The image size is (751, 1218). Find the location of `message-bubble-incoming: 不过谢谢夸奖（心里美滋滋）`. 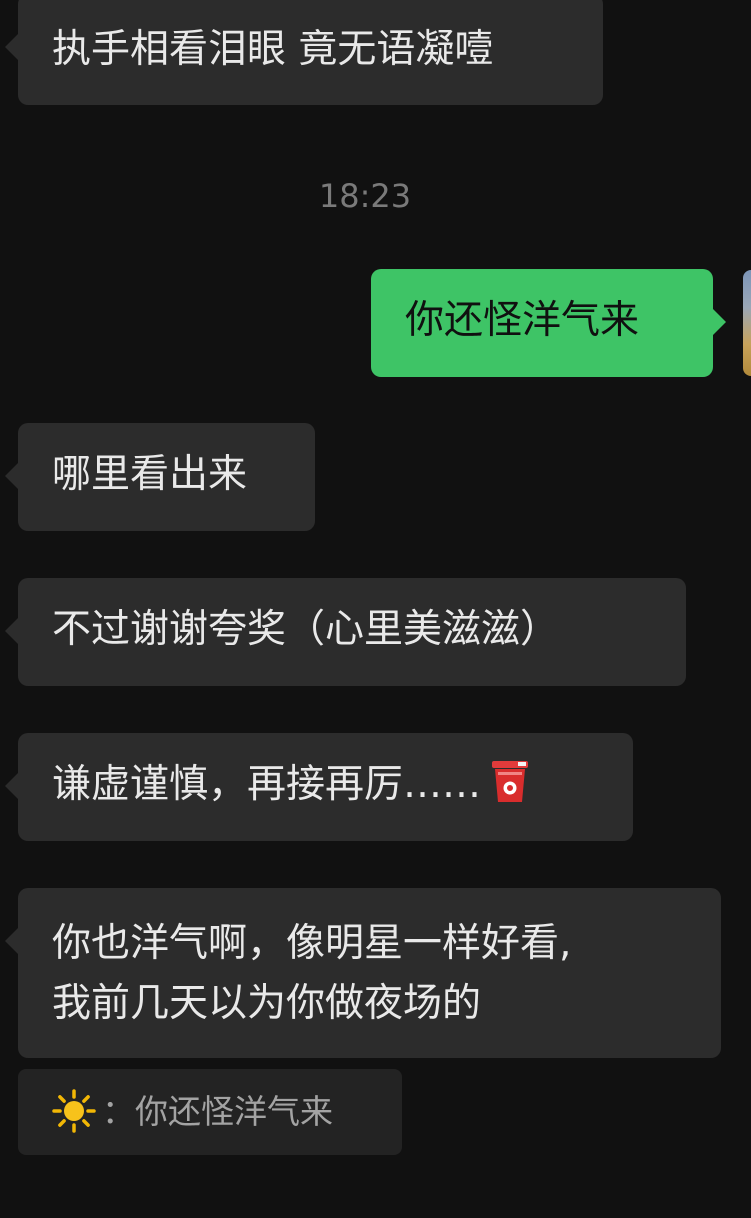

message-bubble-incoming: 不过谢谢夸奖（心里美滋滋） is located at coordinates (345, 632).